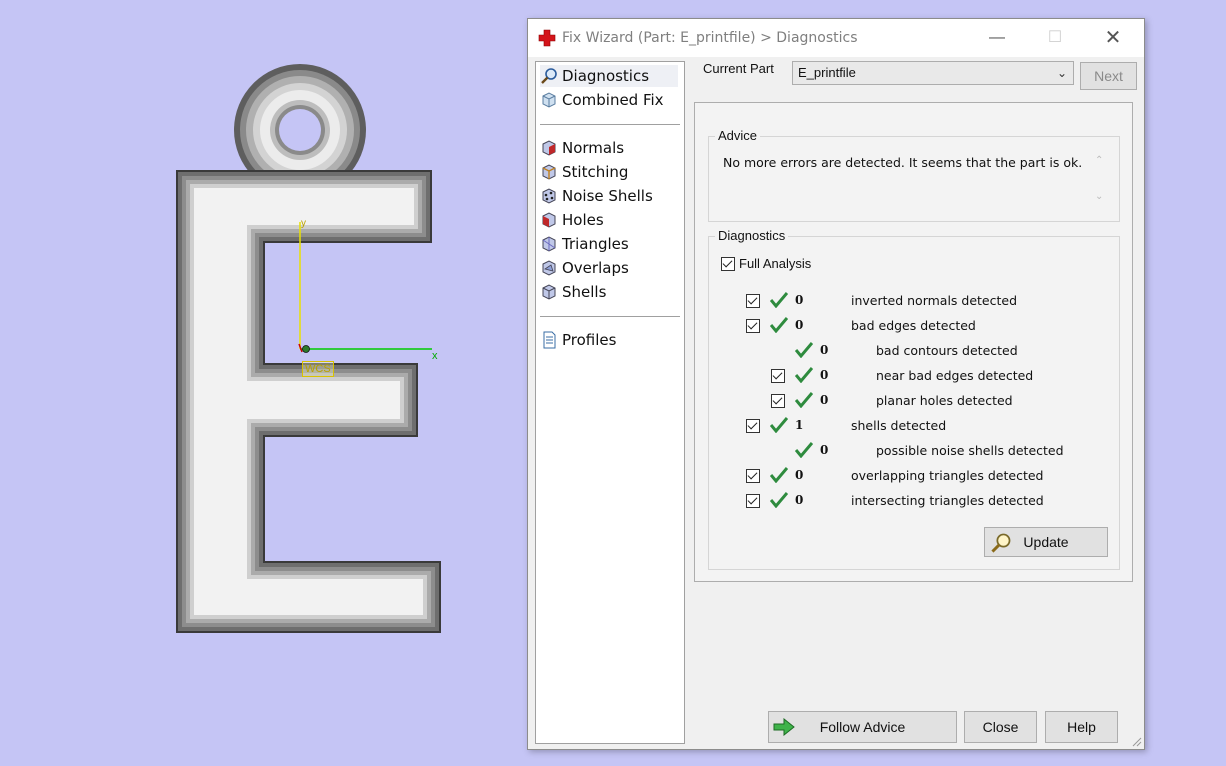  Describe the element at coordinates (1081, 727) in the screenshot. I see `help-button: Help` at that location.